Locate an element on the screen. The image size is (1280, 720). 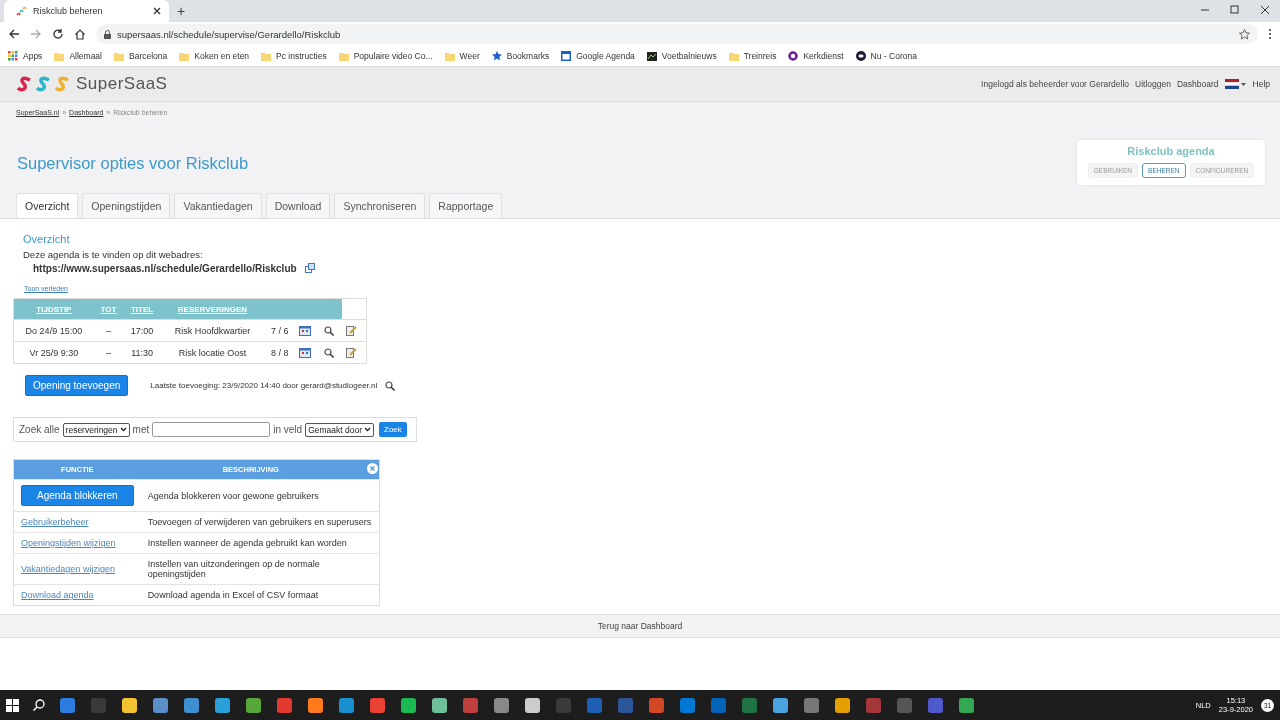
table-cell: Risk Hoofdkwartier is located at coordinates (212, 330).